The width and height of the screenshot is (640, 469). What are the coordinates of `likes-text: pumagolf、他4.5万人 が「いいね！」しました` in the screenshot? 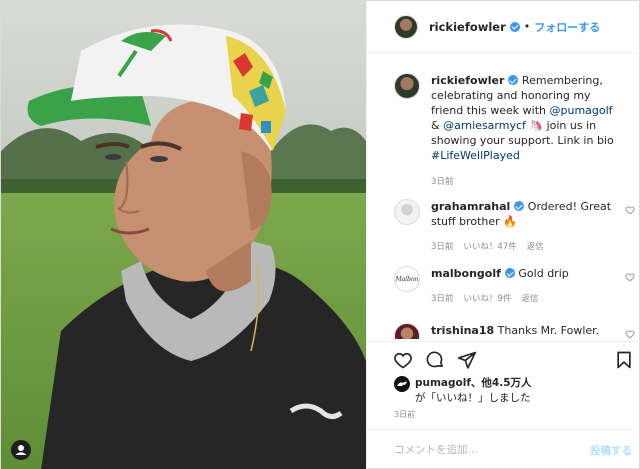 It's located at (473, 391).